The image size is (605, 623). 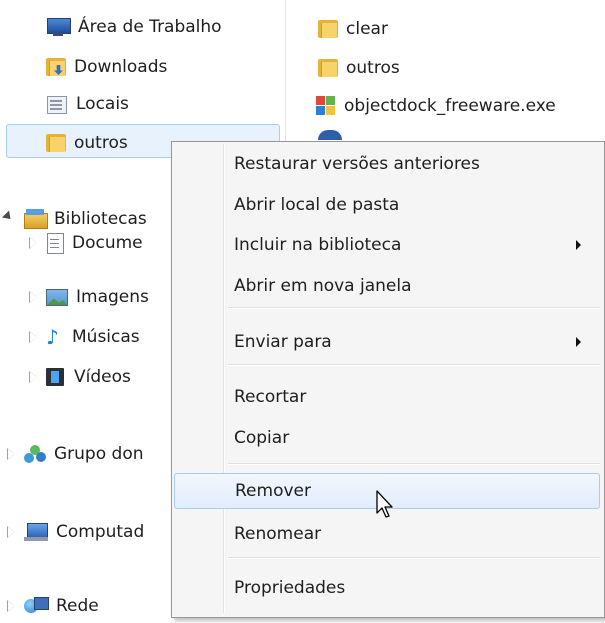 I want to click on menu-item-copiar: Copiar, so click(x=387, y=438).